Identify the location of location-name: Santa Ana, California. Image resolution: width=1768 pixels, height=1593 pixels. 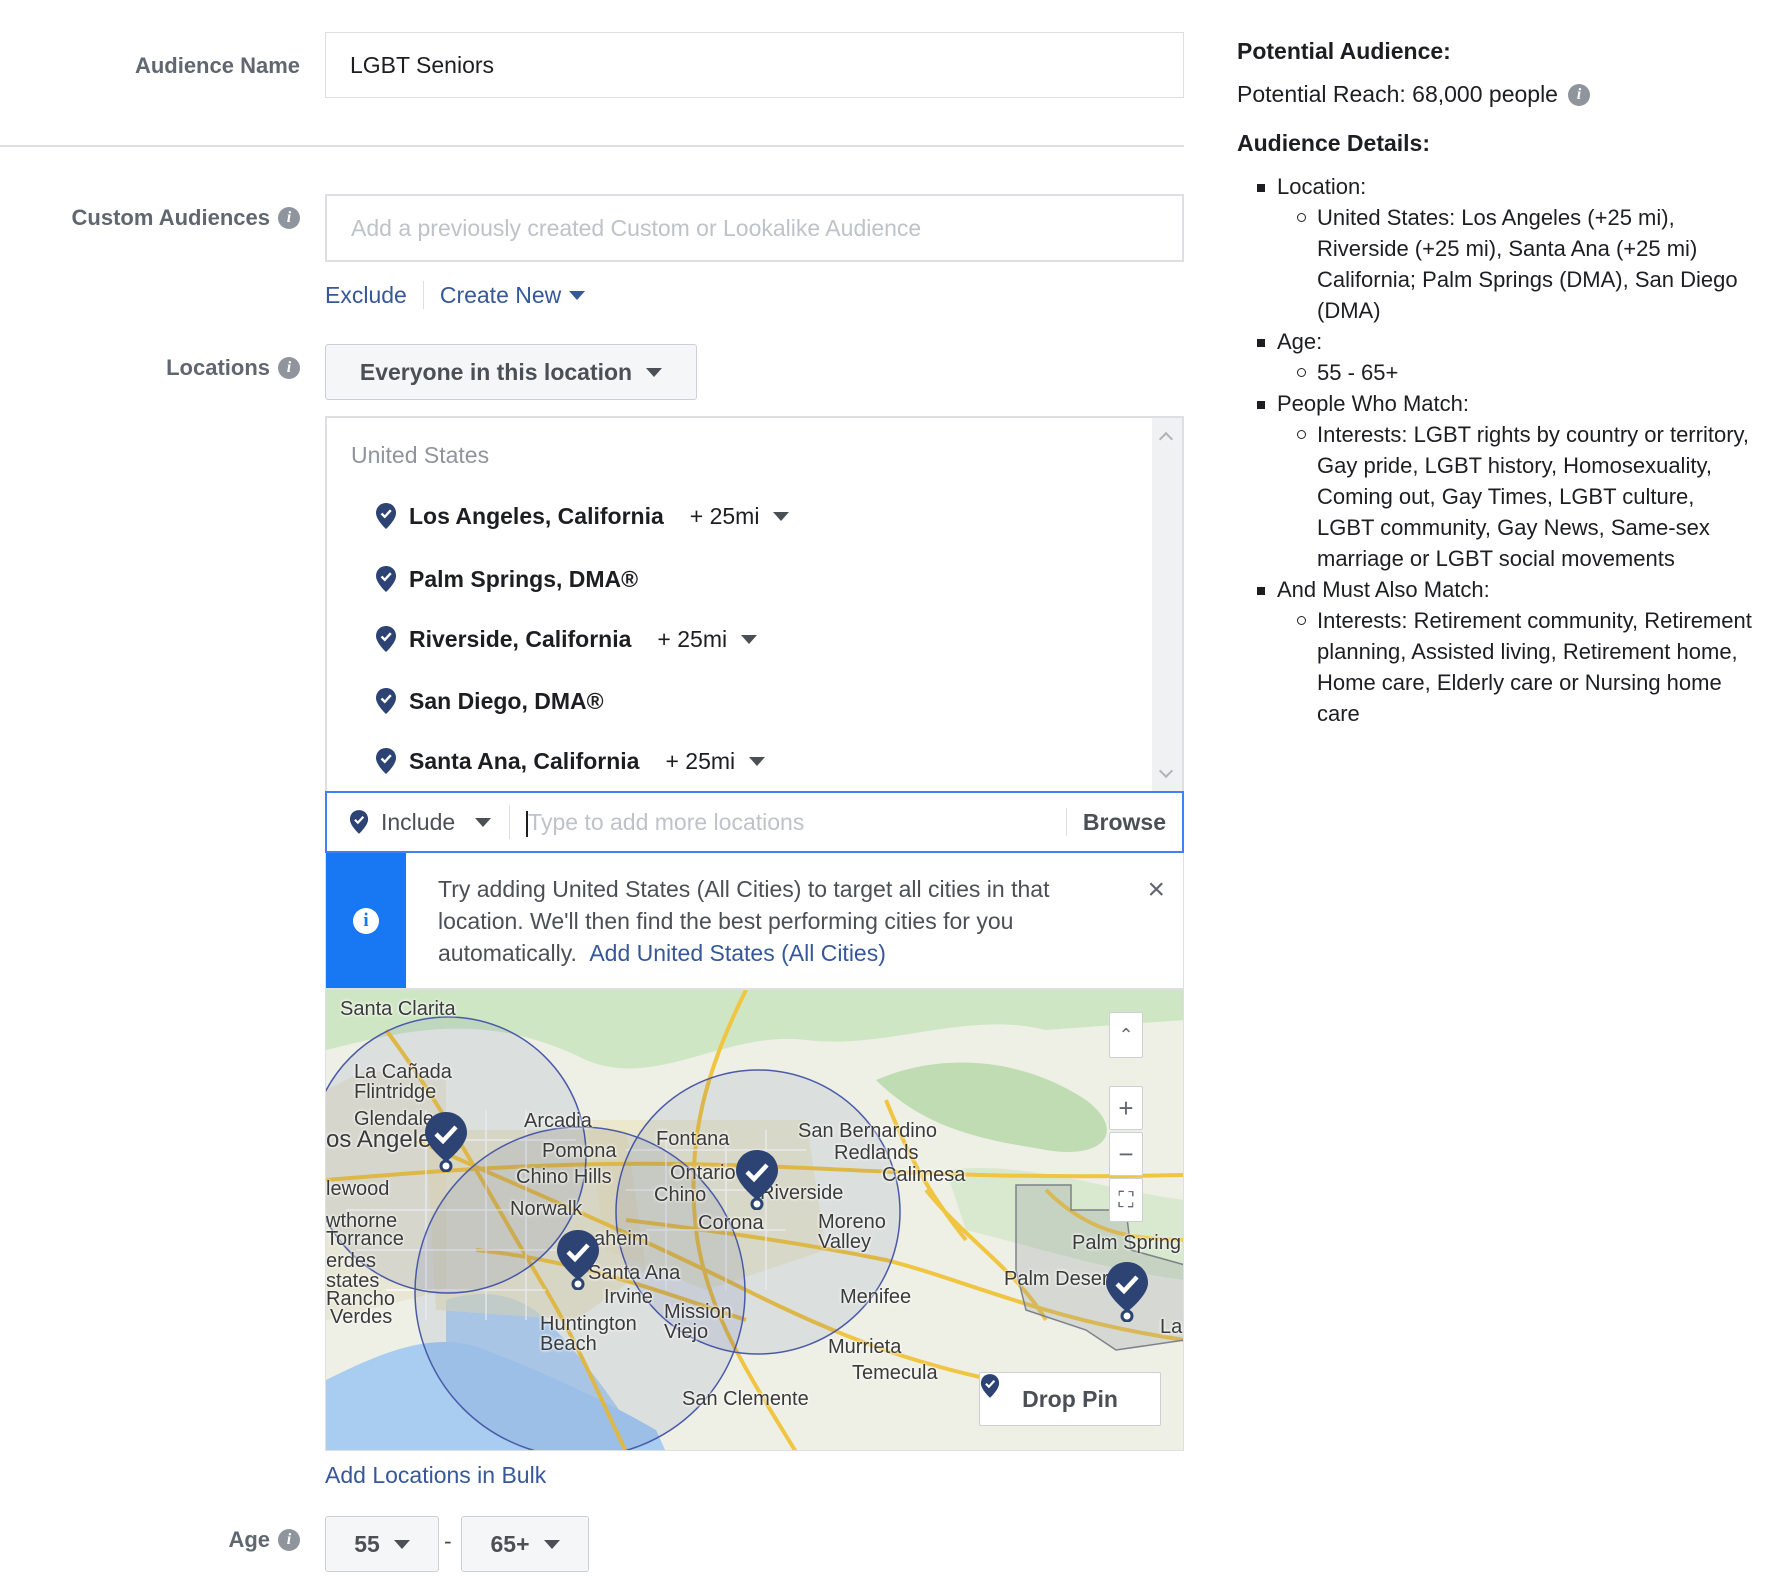
(524, 760).